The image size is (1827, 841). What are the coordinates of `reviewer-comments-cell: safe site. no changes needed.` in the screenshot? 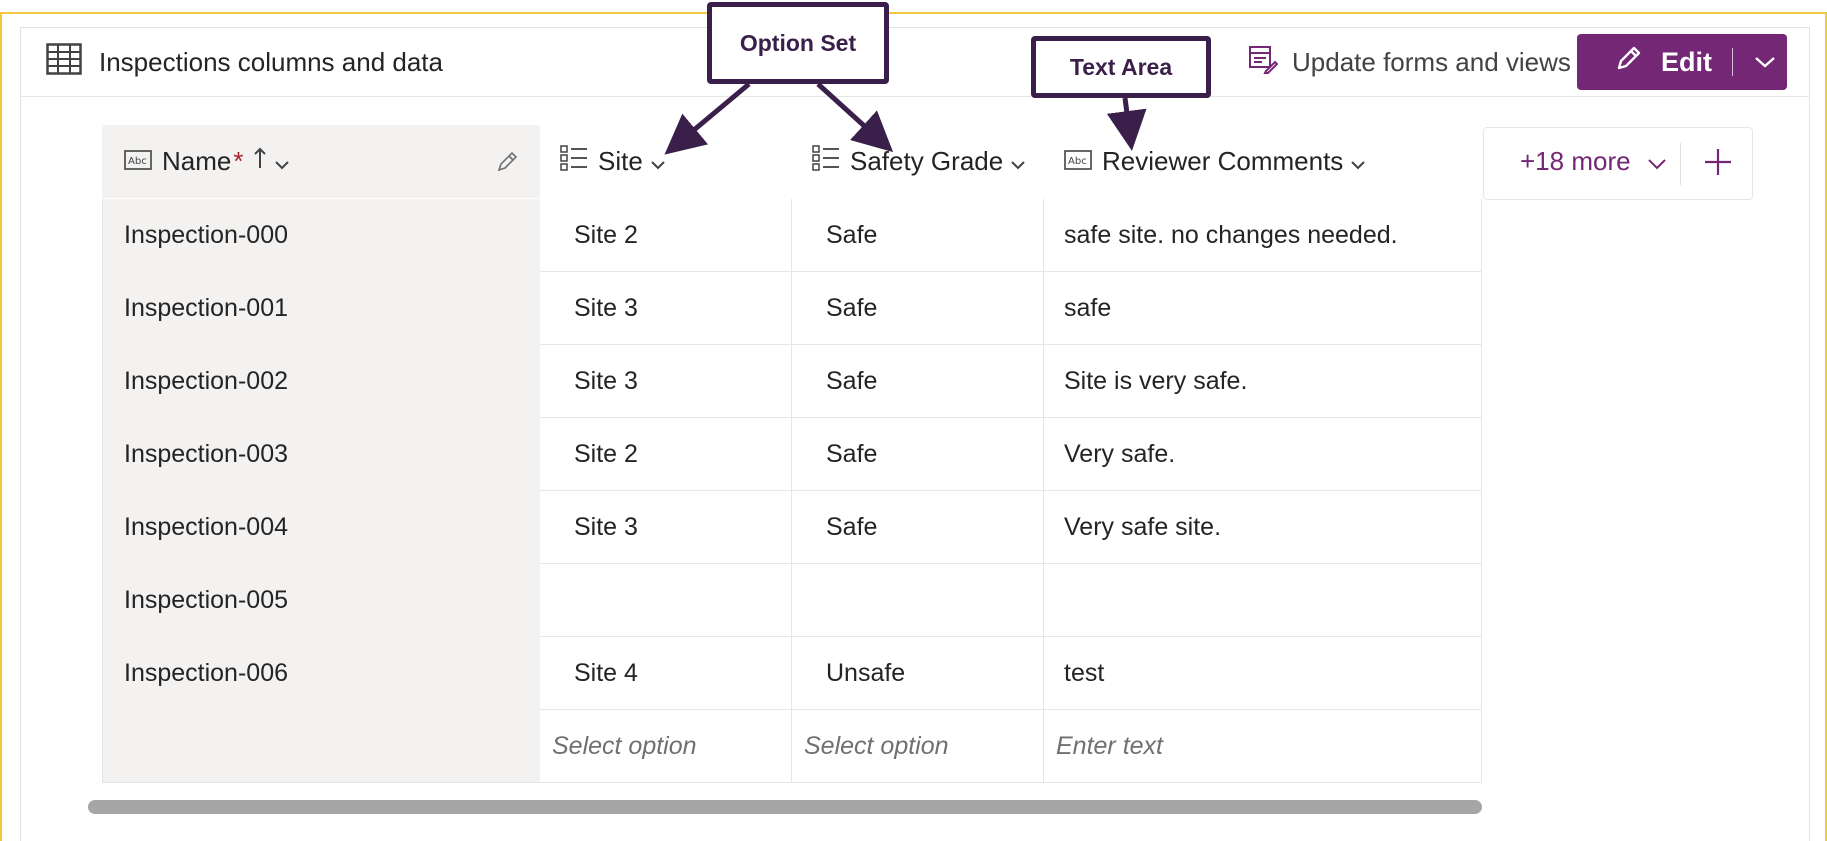 It's located at (1263, 235).